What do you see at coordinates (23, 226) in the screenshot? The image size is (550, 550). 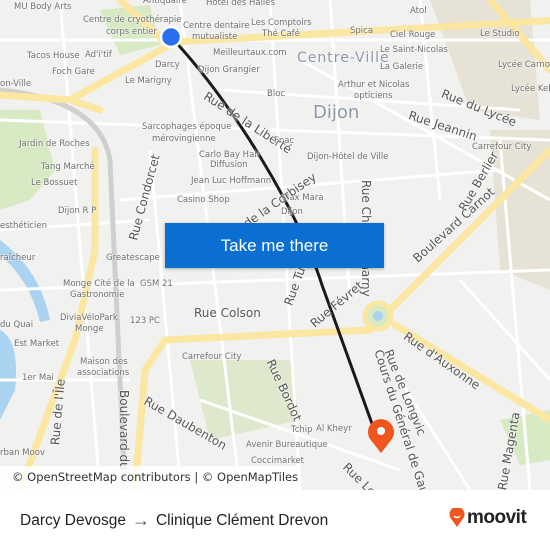 I see `place-label: esthéticien` at bounding box center [23, 226].